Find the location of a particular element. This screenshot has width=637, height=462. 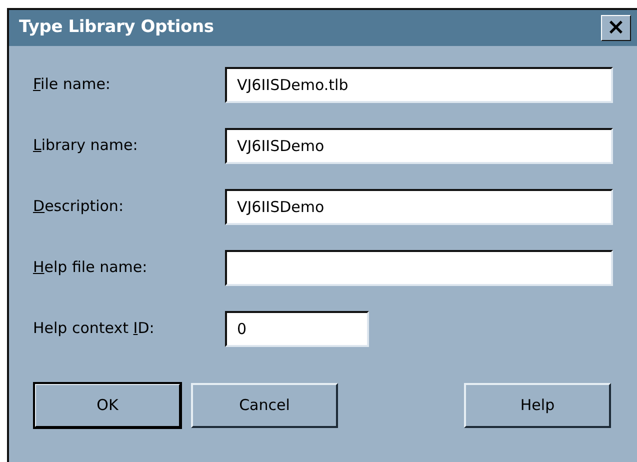

close-button: × is located at coordinates (616, 28).